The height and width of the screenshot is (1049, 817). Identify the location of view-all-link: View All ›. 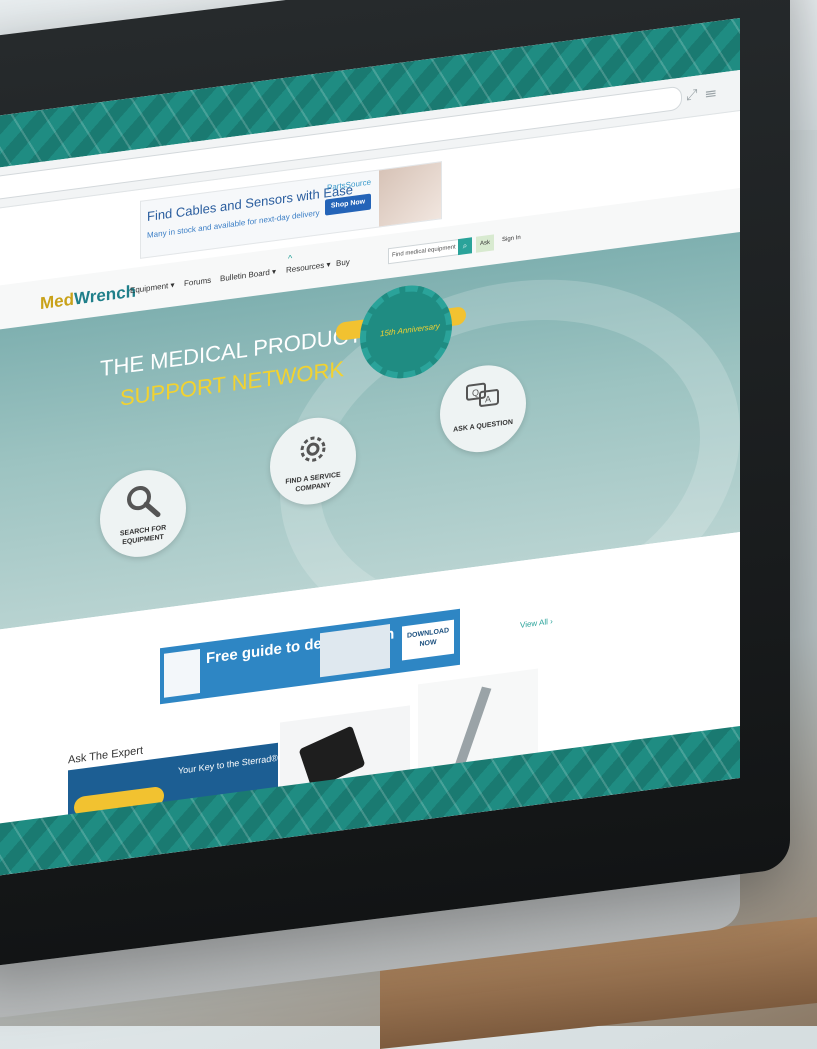
(536, 623).